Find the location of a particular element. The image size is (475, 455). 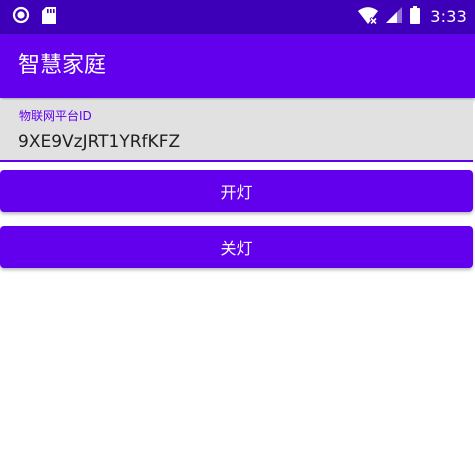

turn-on-light-button: 开灯 is located at coordinates (236, 191).